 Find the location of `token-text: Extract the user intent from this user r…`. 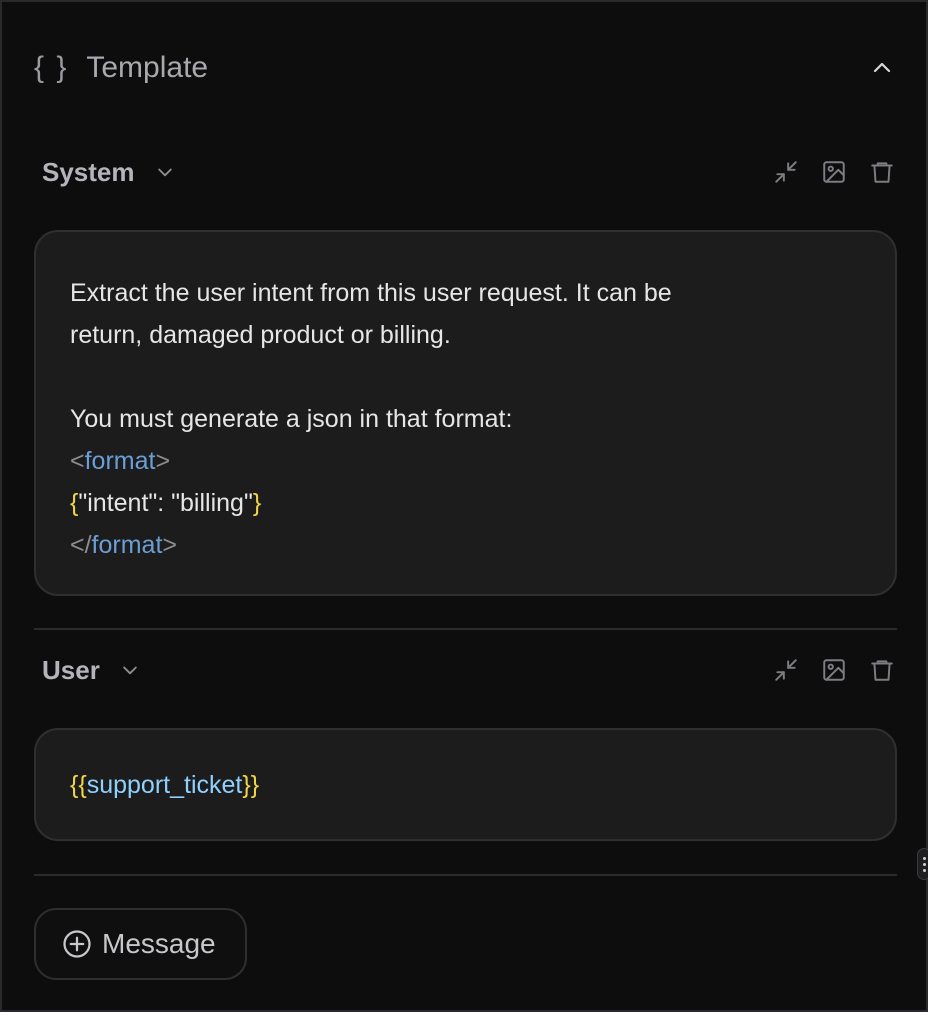

token-text: Extract the user intent from this user r… is located at coordinates (371, 293).